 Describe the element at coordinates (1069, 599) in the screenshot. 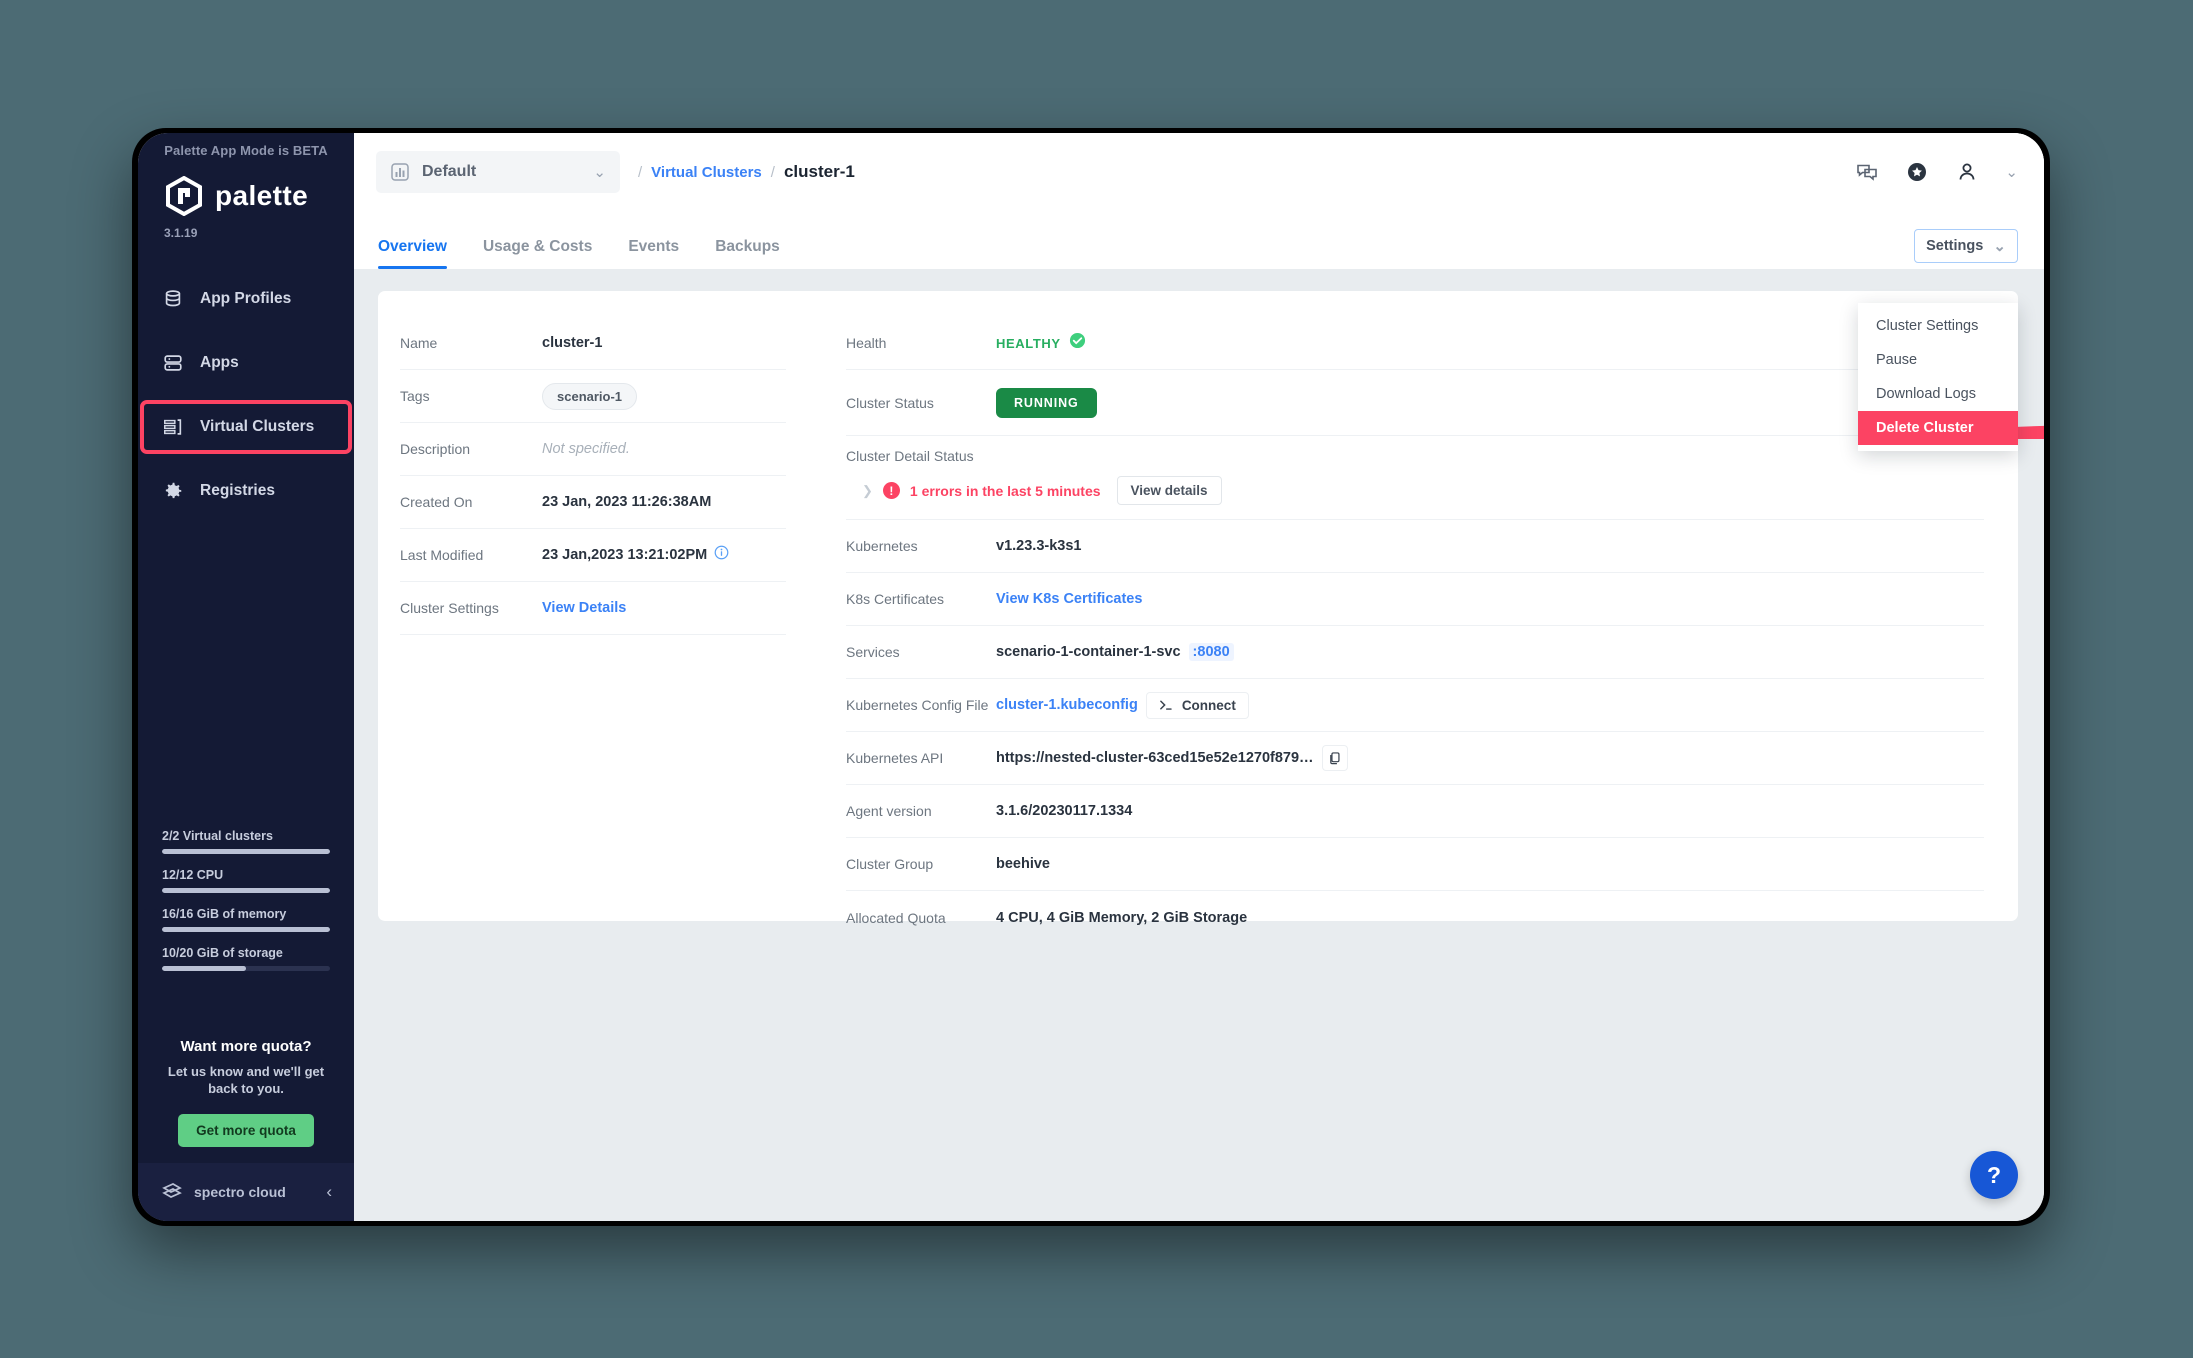

I see `view-k8s-certificates-link: View K8s Certificates` at that location.